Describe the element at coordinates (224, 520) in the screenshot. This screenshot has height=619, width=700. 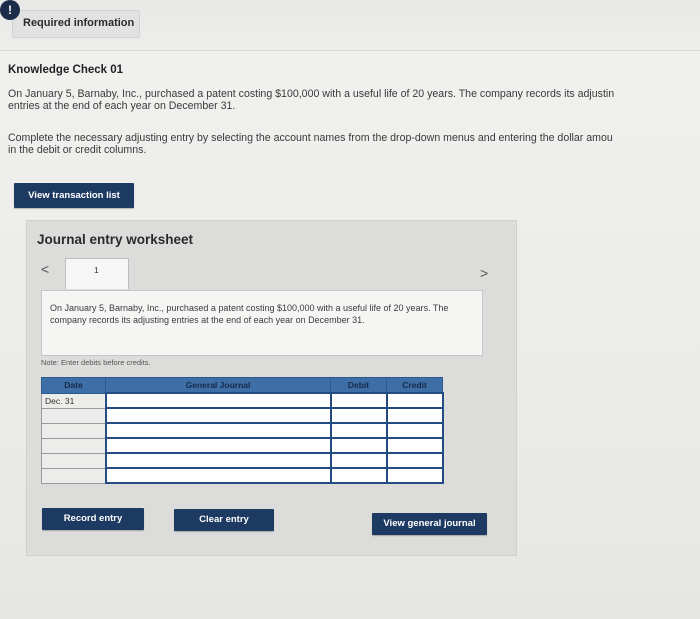
I see `clear-entry-button: Clear entry` at that location.